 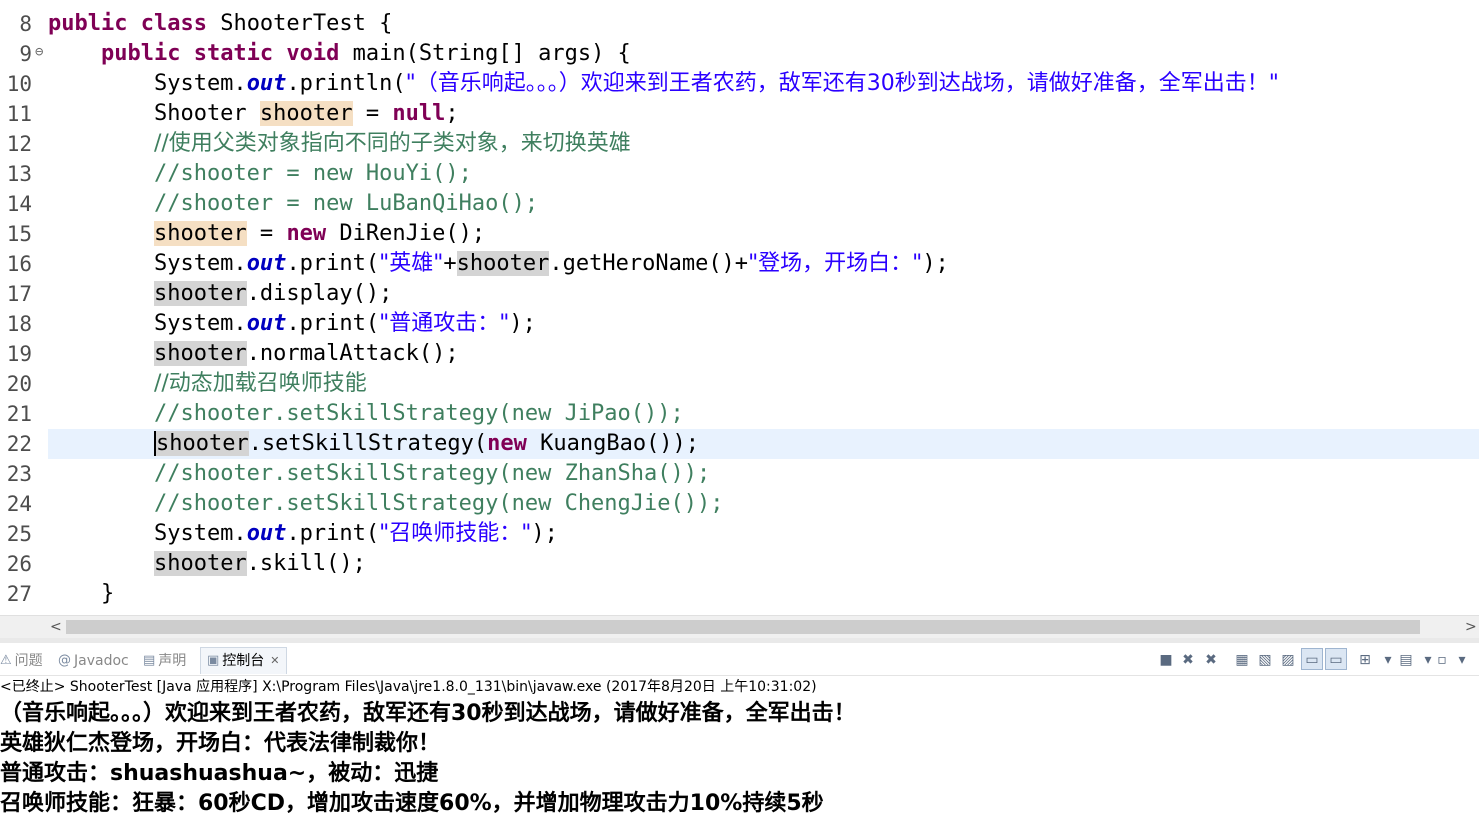 I want to click on code-token: //shooter = new LuBanQiHao();, so click(x=346, y=203).